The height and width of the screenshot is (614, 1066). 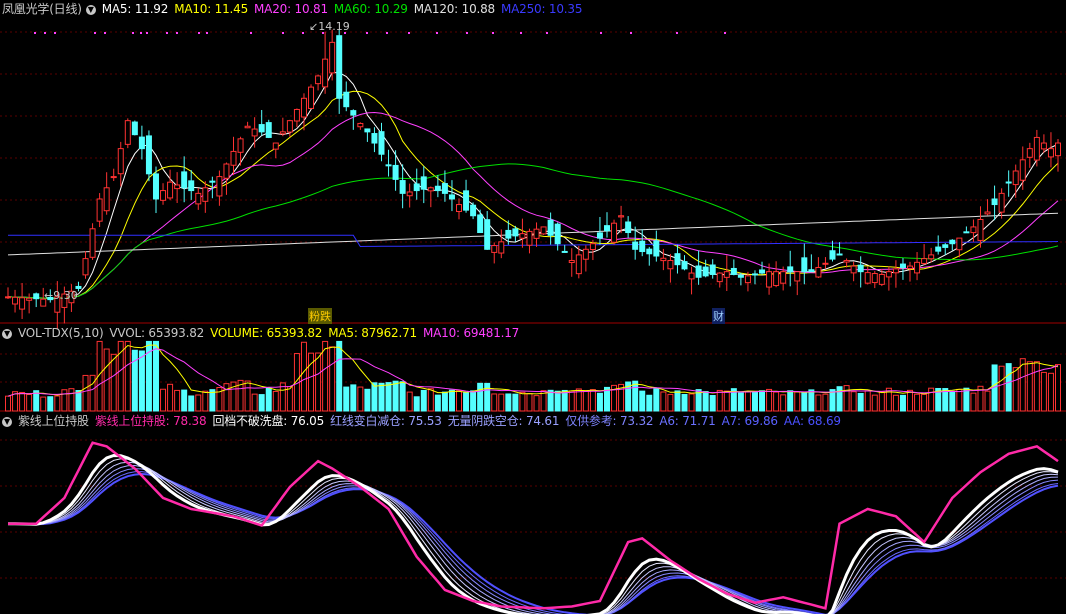 What do you see at coordinates (471, 333) in the screenshot?
I see `vol-ma10-label: MA10: 69481.17` at bounding box center [471, 333].